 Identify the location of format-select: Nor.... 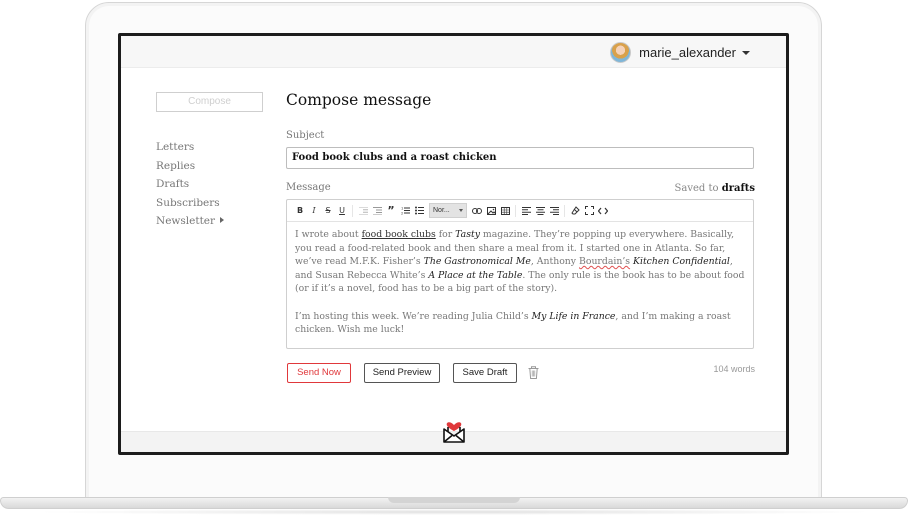
(448, 210).